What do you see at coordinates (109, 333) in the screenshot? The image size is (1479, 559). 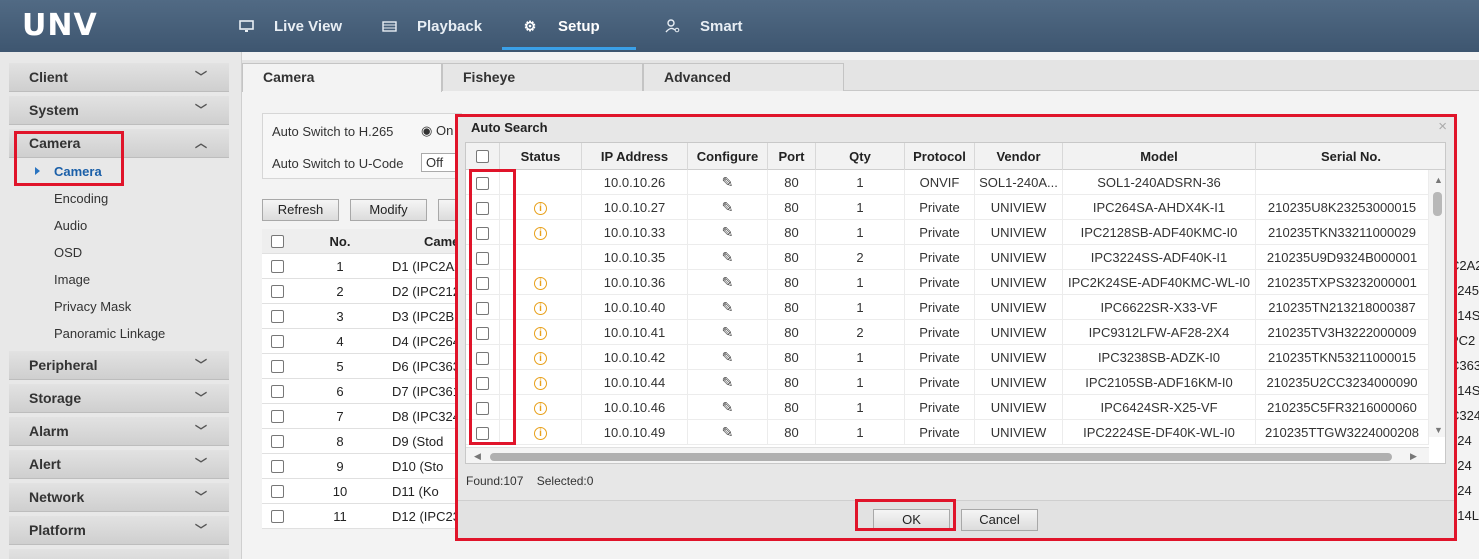 I see `sidebar-item-panoramic-linkage: Panoramic Linkage` at bounding box center [109, 333].